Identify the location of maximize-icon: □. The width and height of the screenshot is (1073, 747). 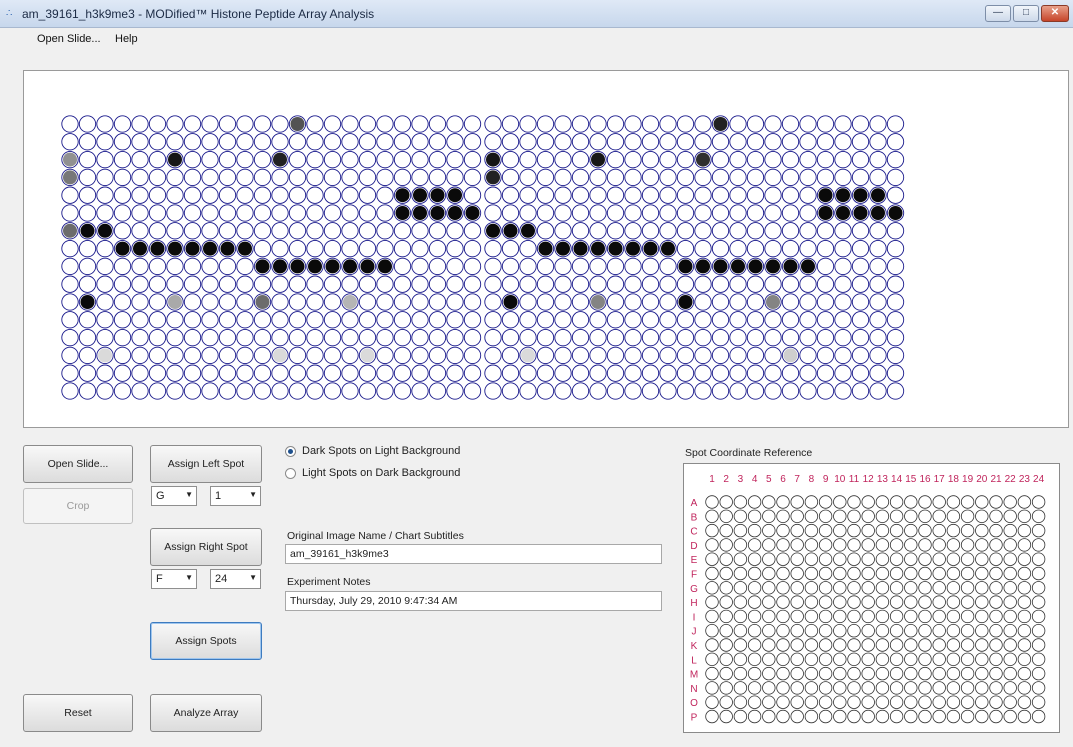
(1026, 13).